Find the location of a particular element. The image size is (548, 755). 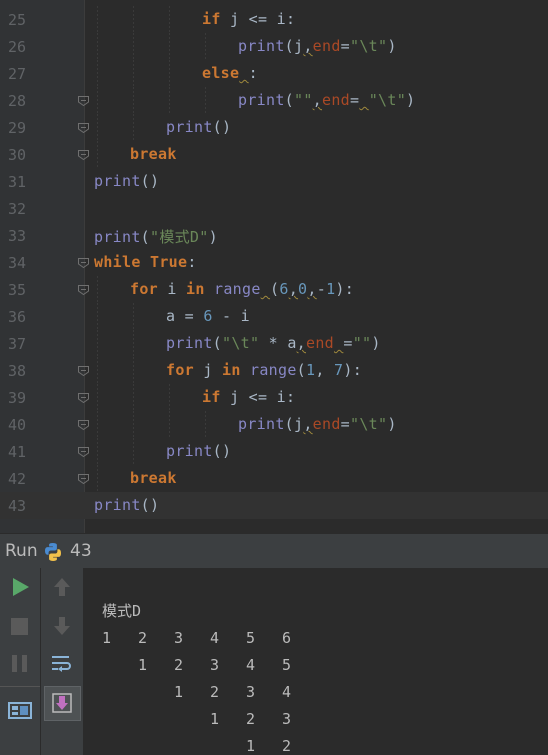

code-line: 26 print(j,end="\t") is located at coordinates (274, 46).